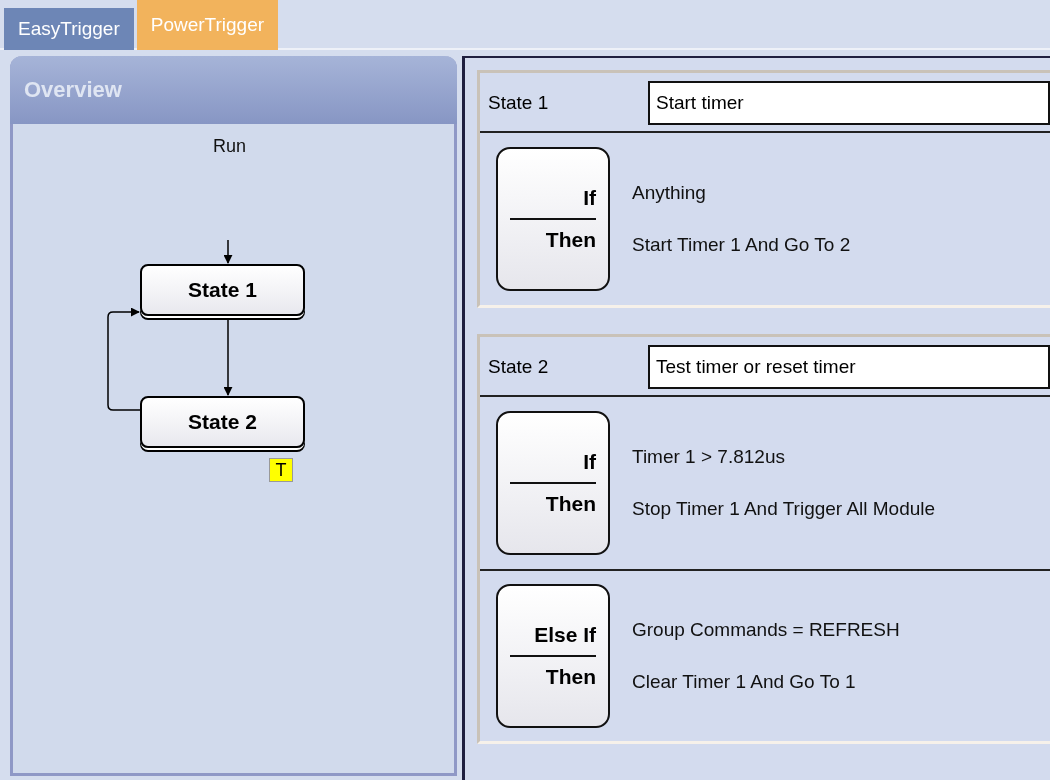 The height and width of the screenshot is (780, 1050). Describe the element at coordinates (553, 656) in the screenshot. I see `if-then-button: Else If Then` at that location.